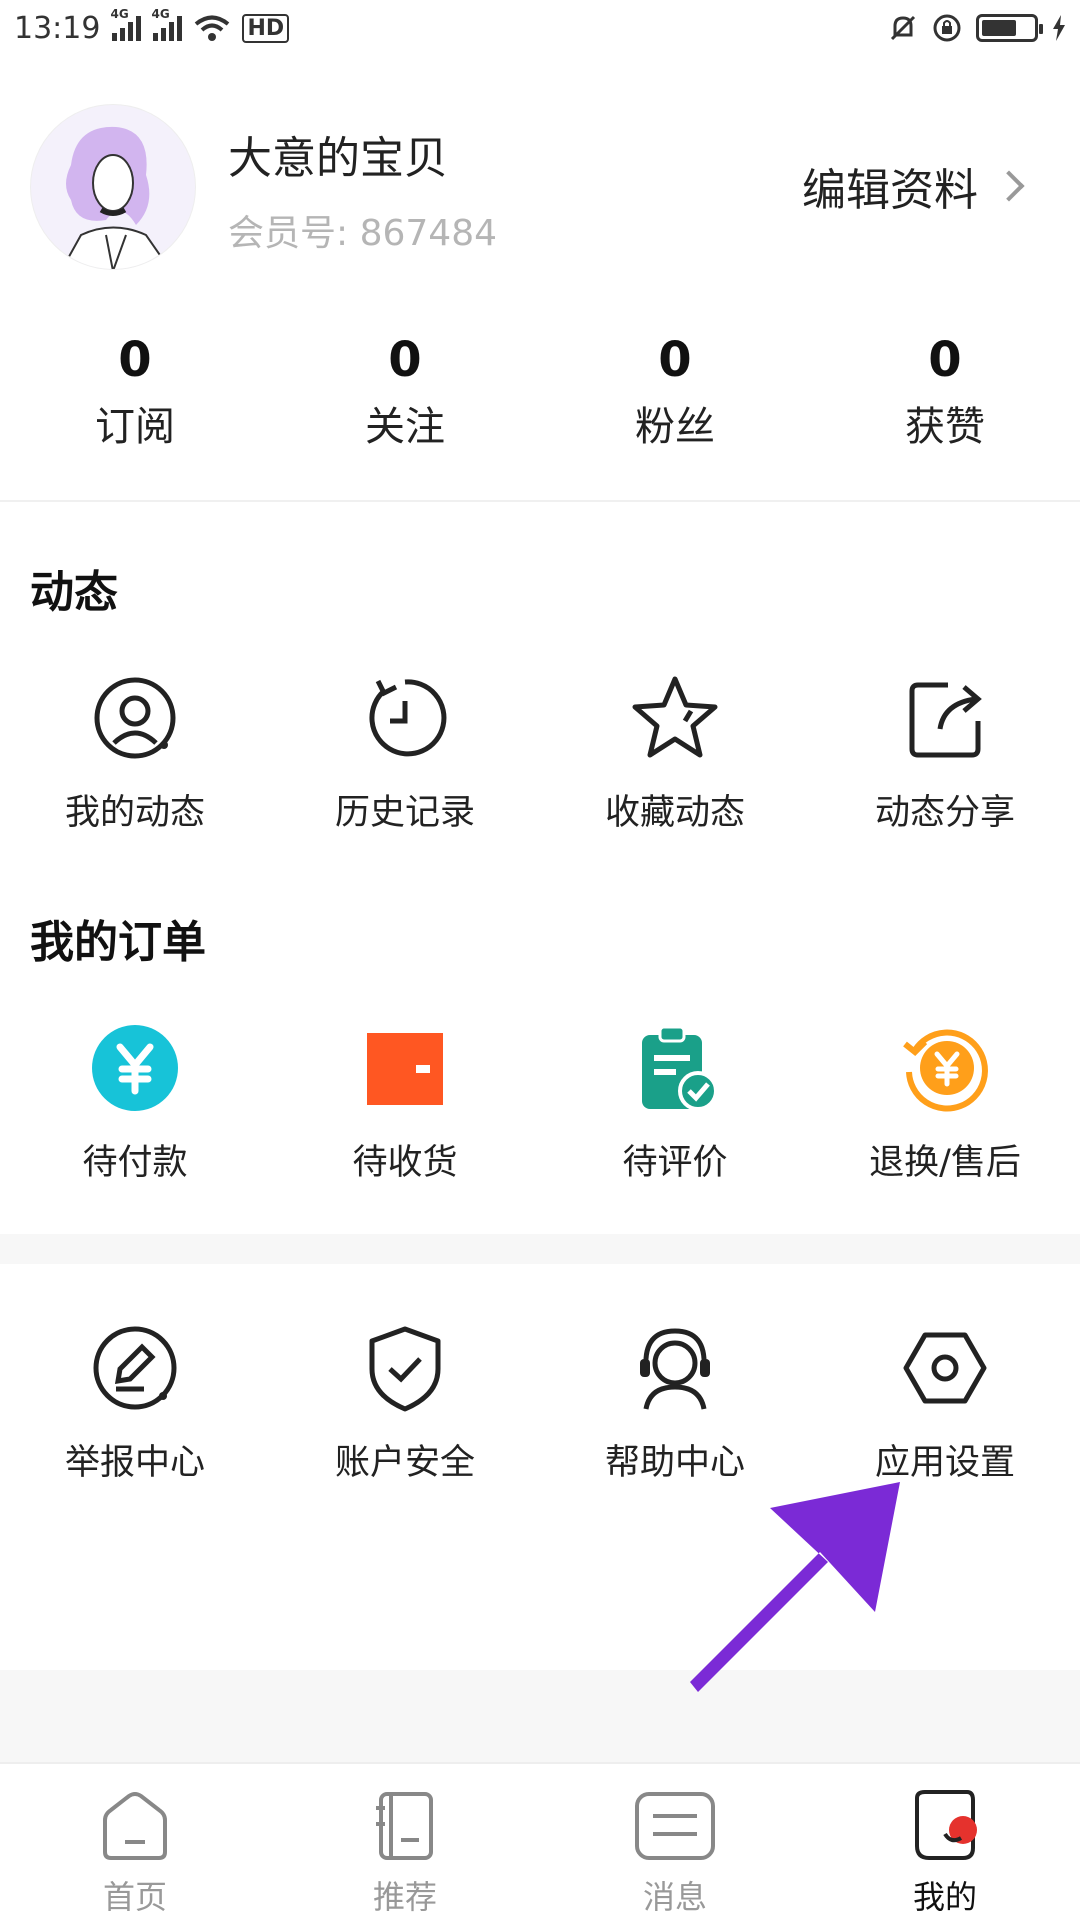 Image resolution: width=1080 pixels, height=1920 pixels. I want to click on member-id-value: 867484, so click(428, 233).